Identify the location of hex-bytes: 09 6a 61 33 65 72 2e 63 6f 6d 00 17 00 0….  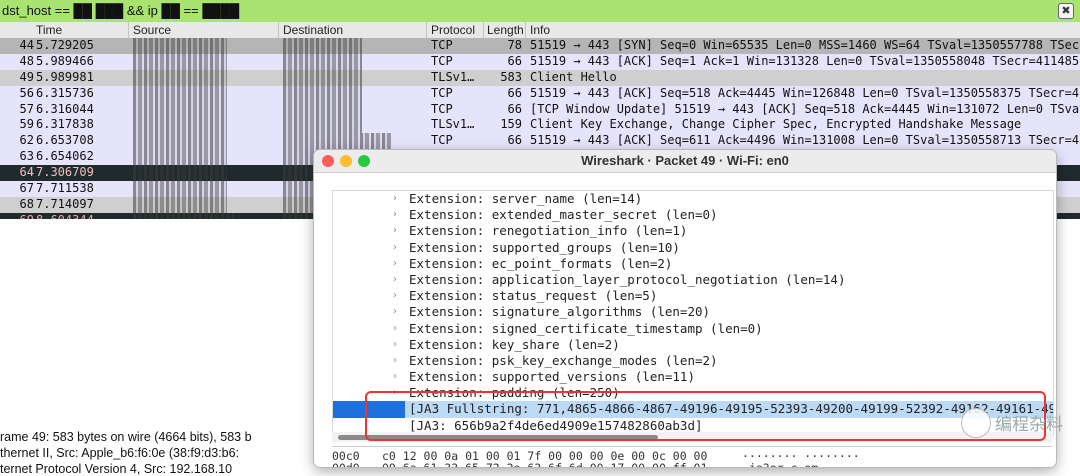
(544, 464).